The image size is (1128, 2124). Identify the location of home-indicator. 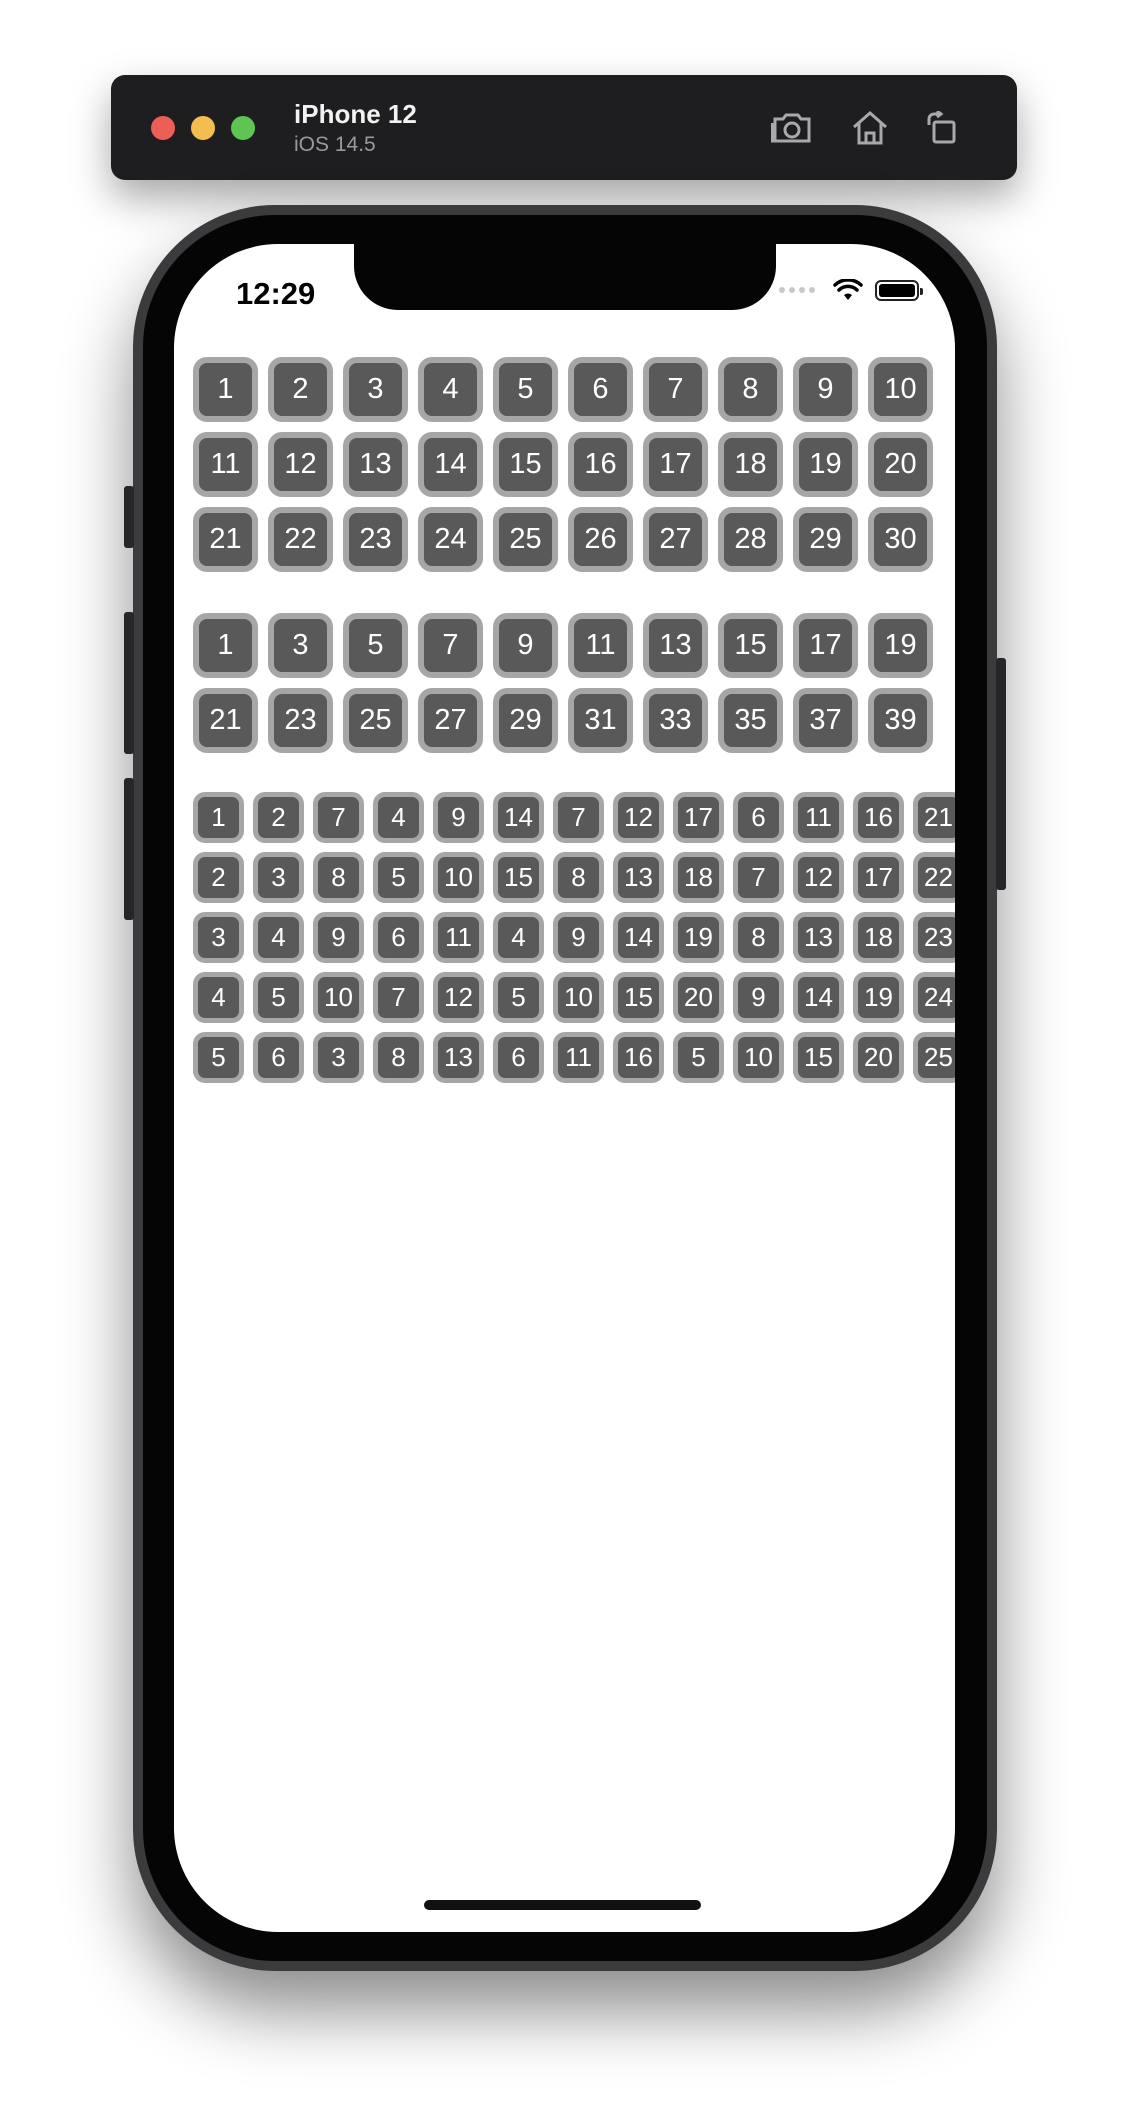
(562, 1905).